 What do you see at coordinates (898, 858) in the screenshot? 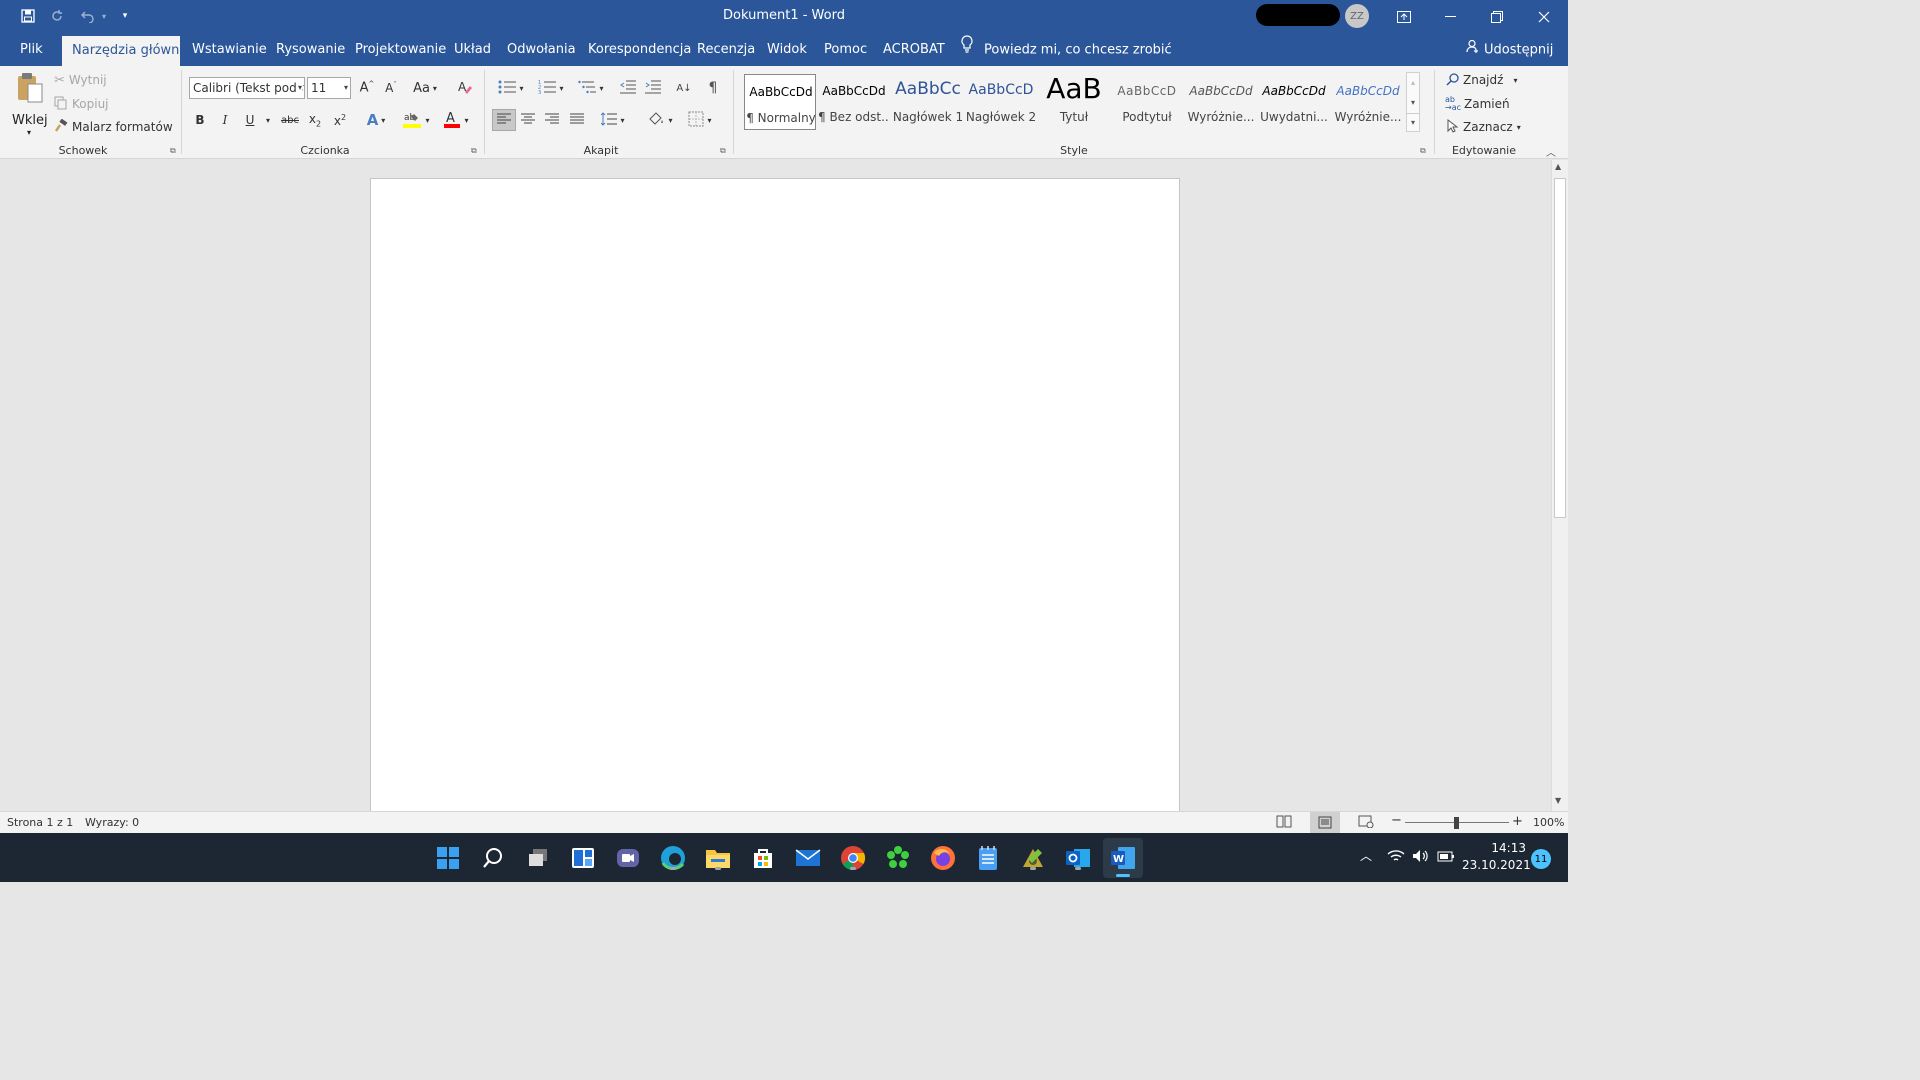
I see `icq-flower-icon` at bounding box center [898, 858].